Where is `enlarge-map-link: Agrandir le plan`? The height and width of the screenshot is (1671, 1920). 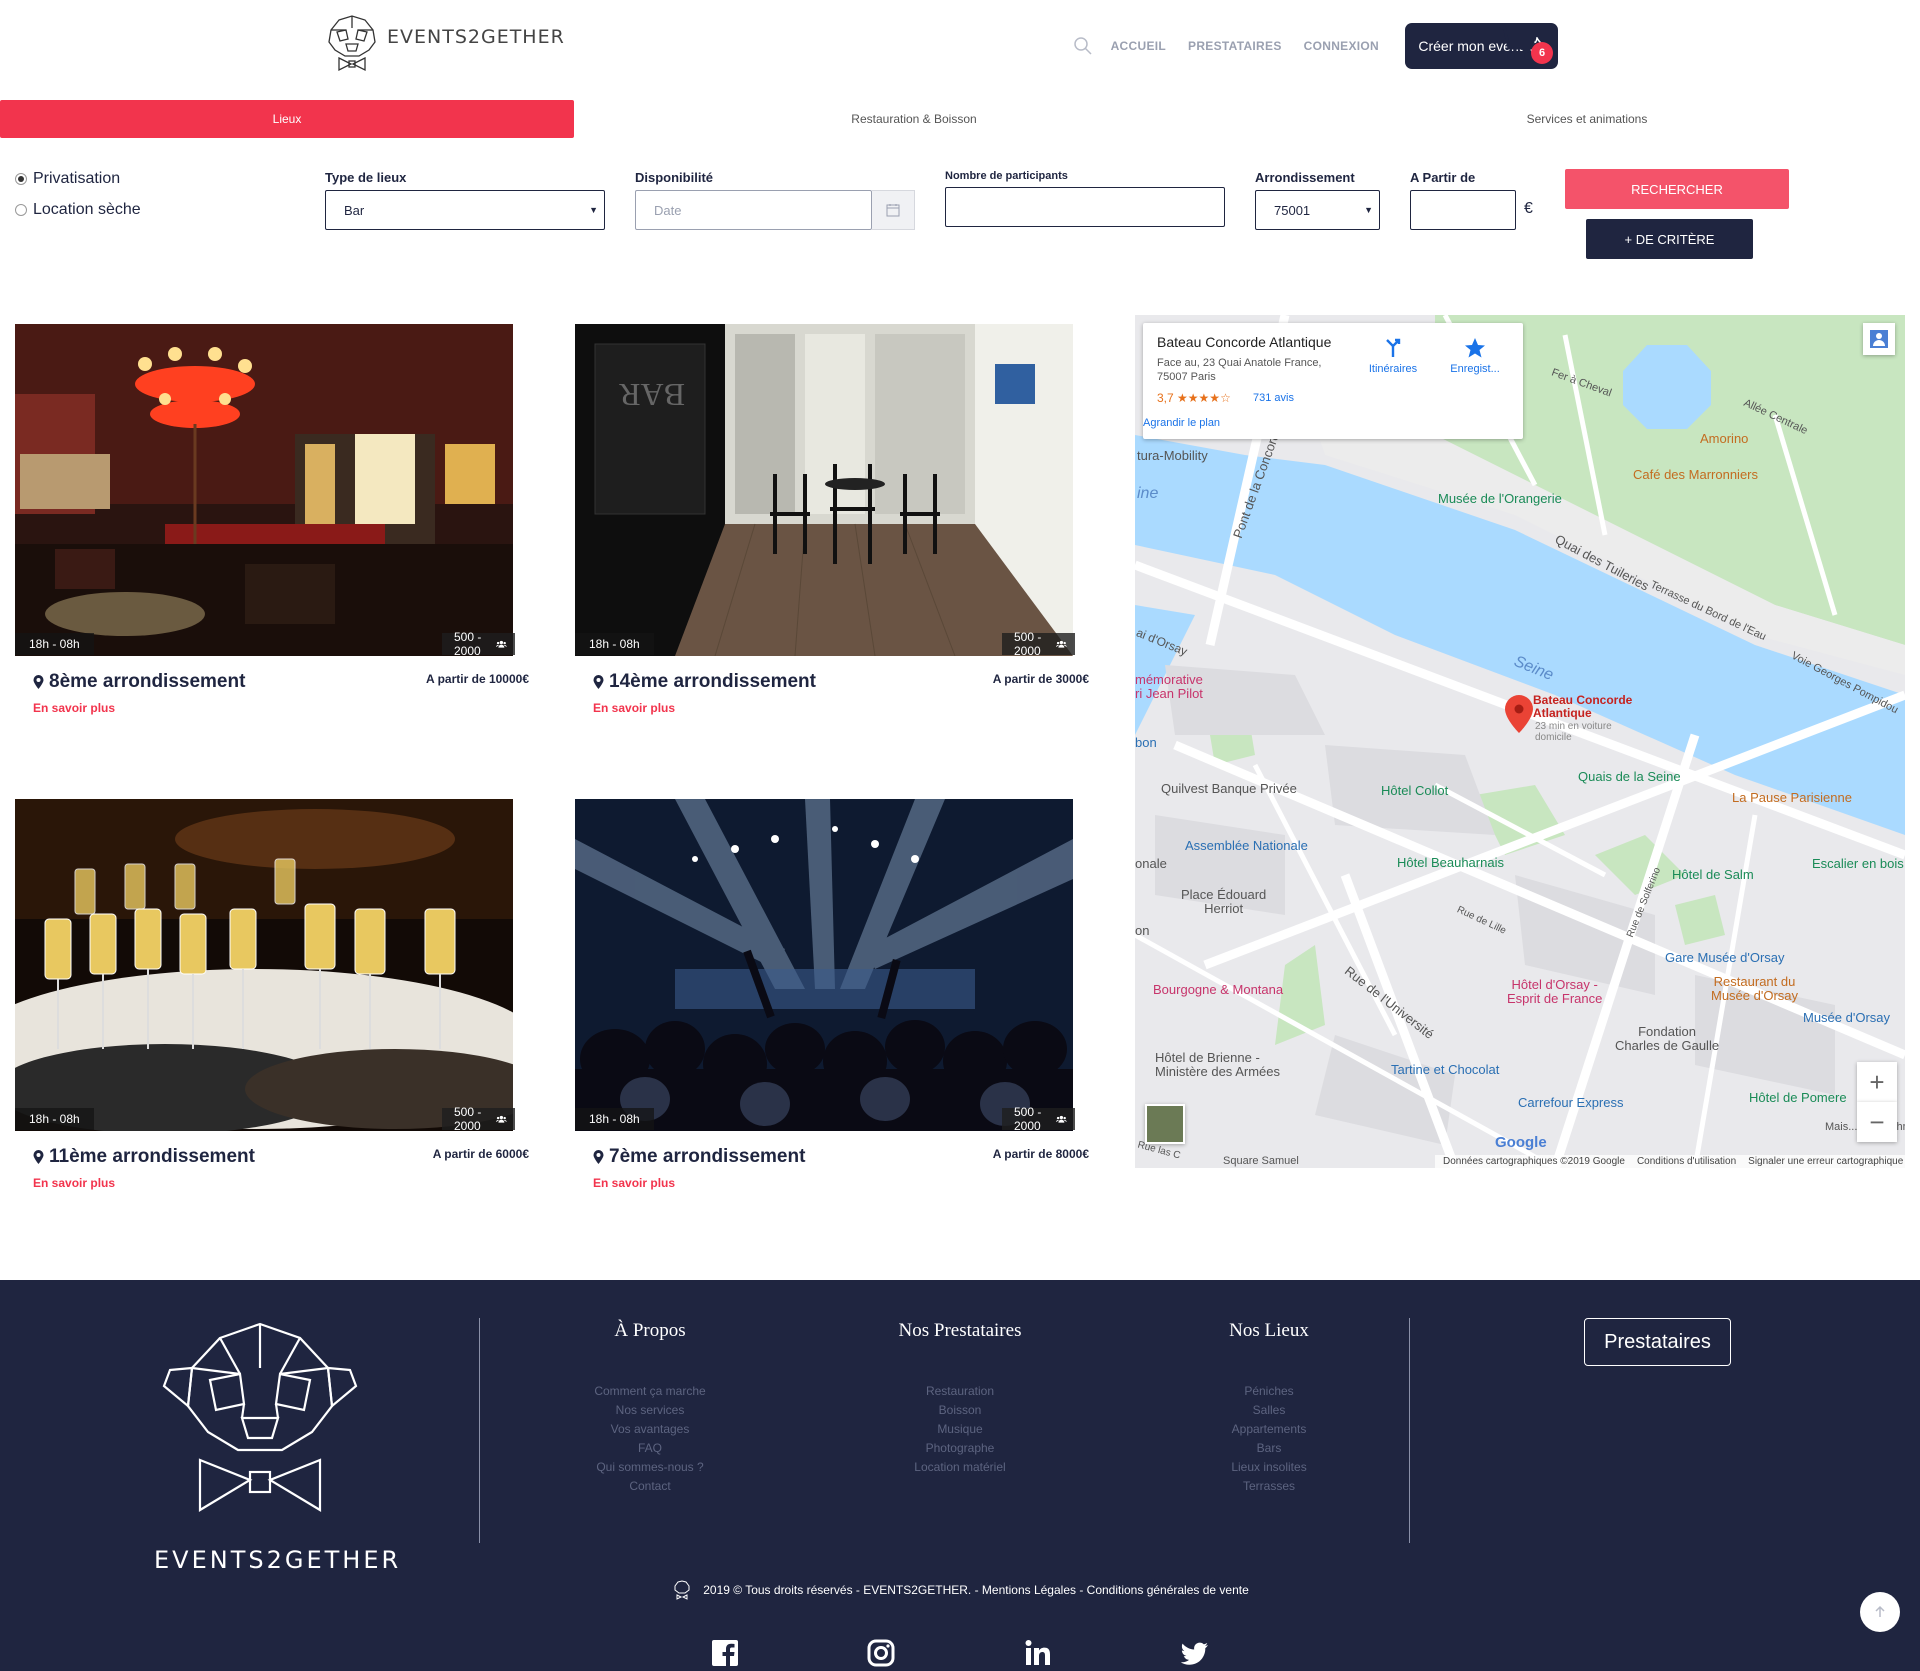 enlarge-map-link: Agrandir le plan is located at coordinates (1181, 423).